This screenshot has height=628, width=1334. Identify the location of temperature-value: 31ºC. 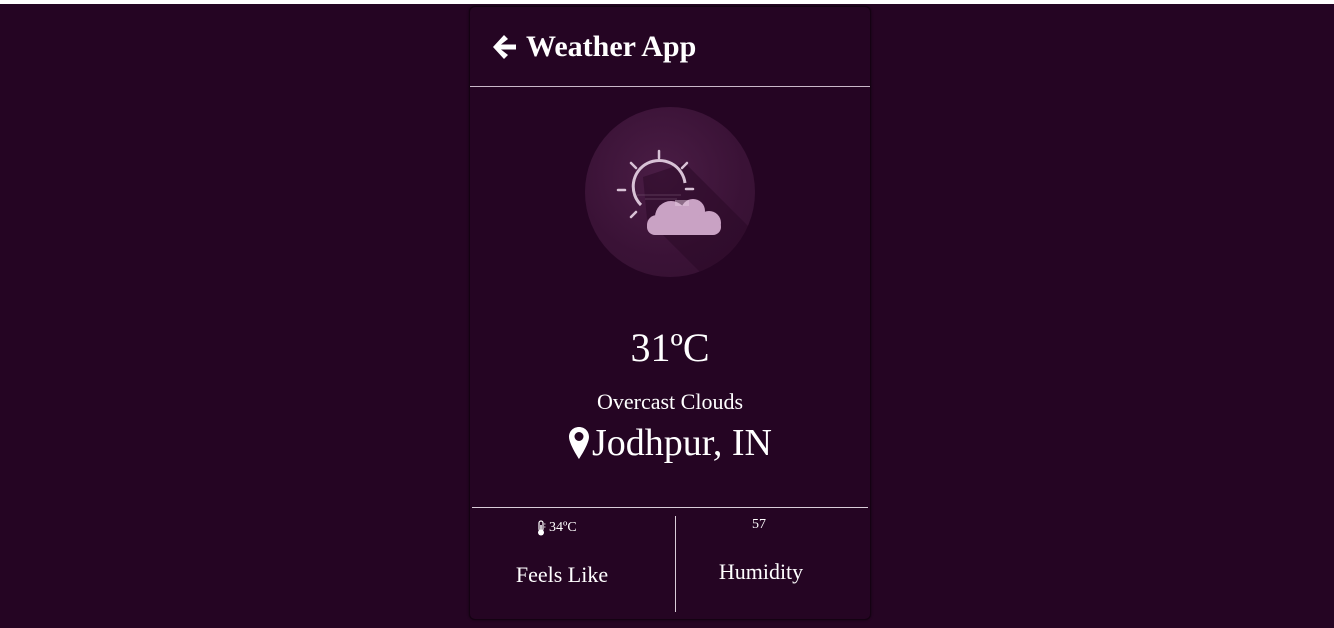
(670, 347).